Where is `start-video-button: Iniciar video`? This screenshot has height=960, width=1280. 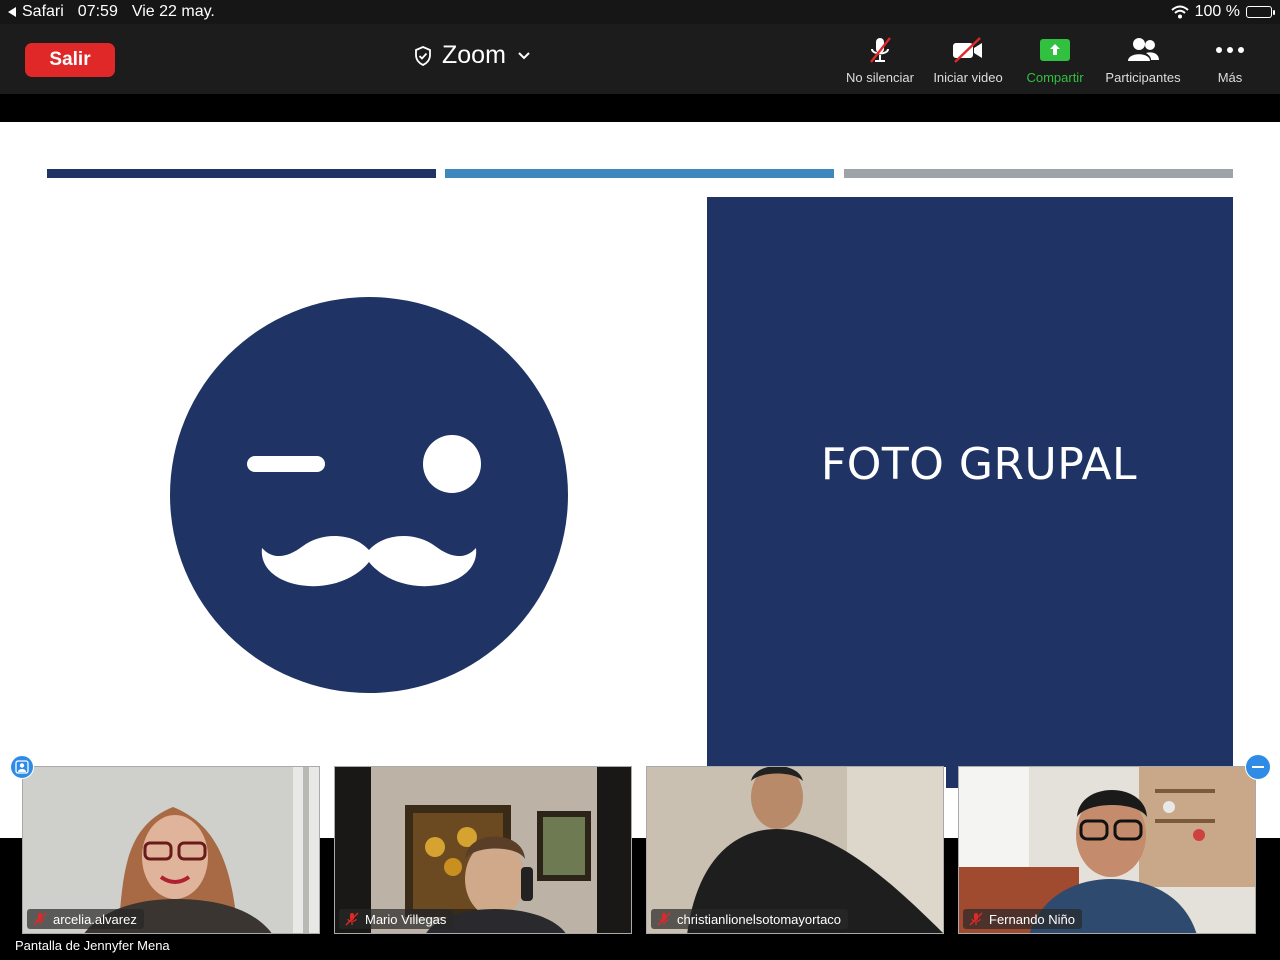
start-video-button: Iniciar video is located at coordinates (968, 59).